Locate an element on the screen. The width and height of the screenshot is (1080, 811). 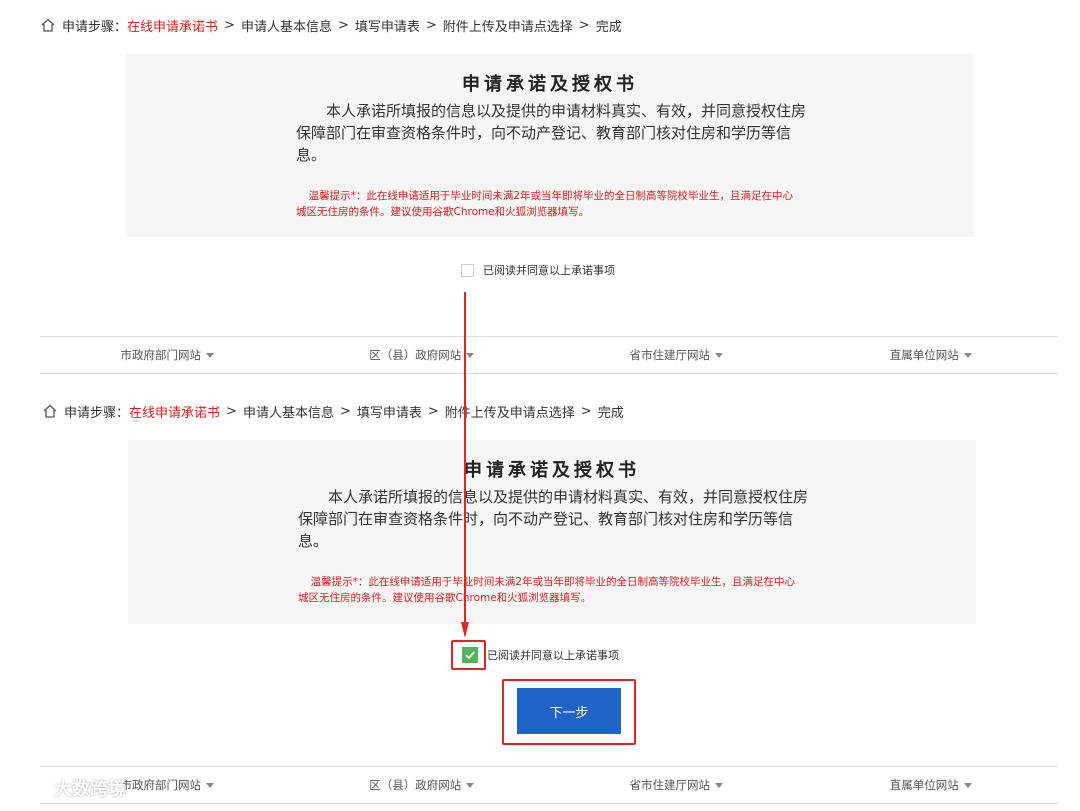
watermark: 大数跨境 is located at coordinates (67, 788).